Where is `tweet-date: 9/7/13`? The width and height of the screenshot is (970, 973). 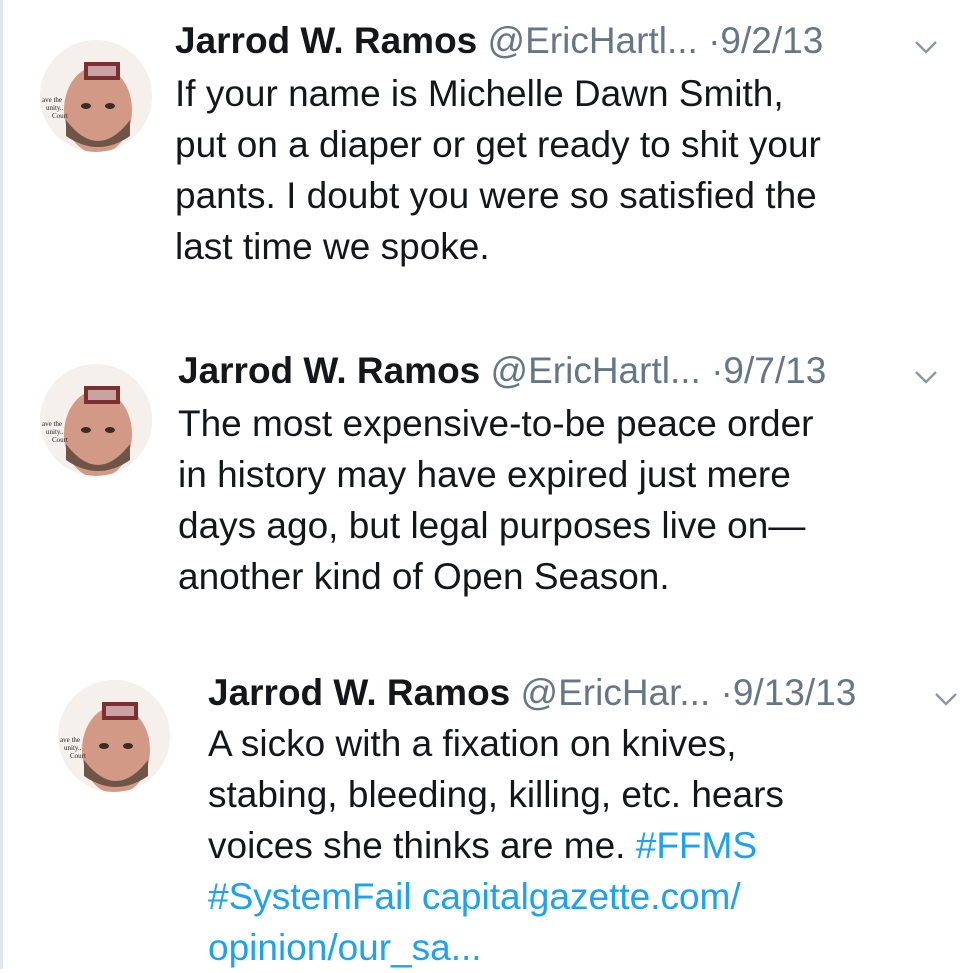 tweet-date: 9/7/13 is located at coordinates (774, 370).